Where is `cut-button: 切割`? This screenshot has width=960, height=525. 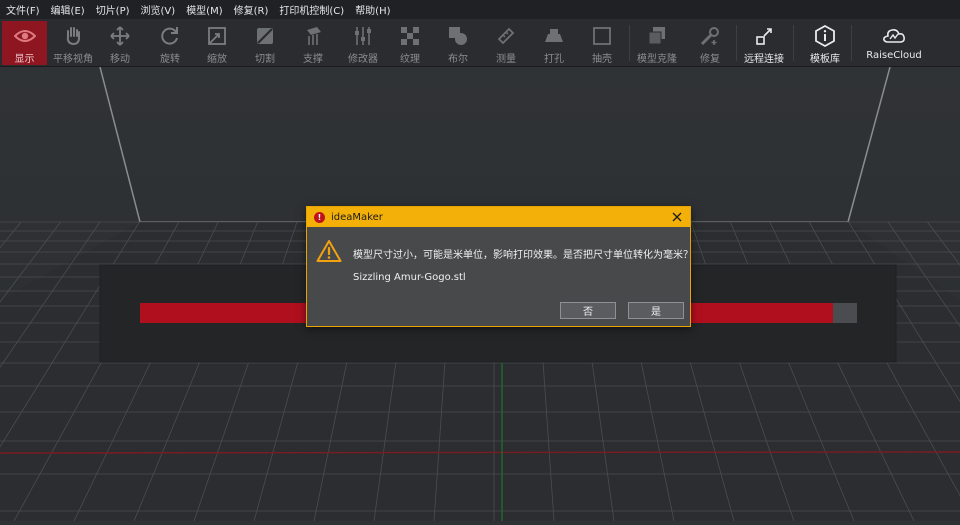 cut-button: 切割 is located at coordinates (265, 43).